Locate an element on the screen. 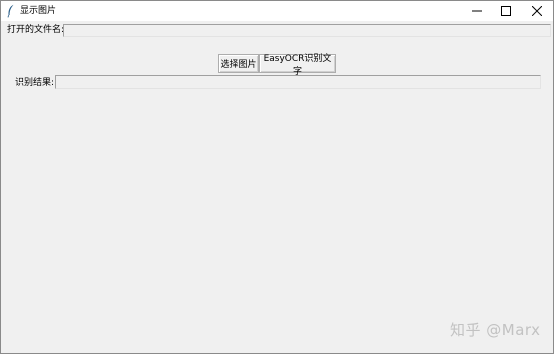  maximize-button is located at coordinates (506, 11).